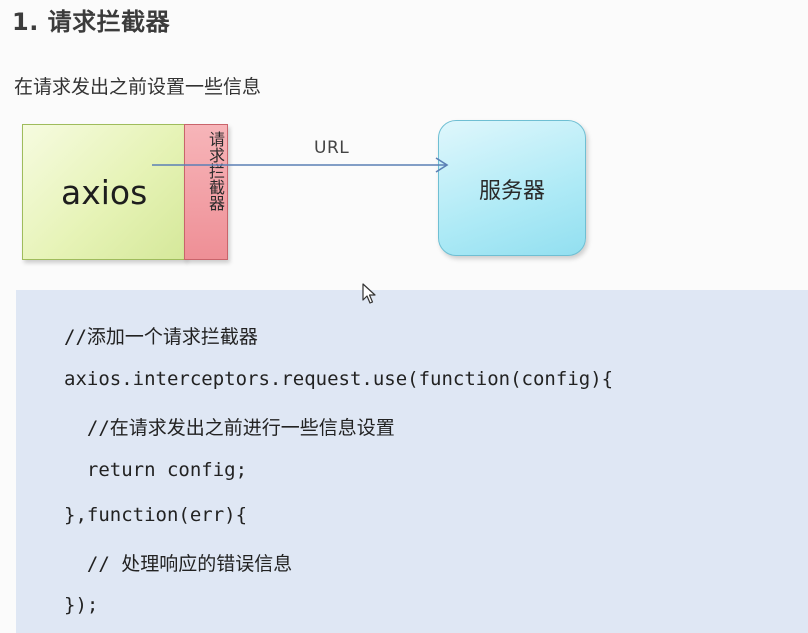 The height and width of the screenshot is (633, 808). What do you see at coordinates (81, 605) in the screenshot?
I see `code-line-7: });` at bounding box center [81, 605].